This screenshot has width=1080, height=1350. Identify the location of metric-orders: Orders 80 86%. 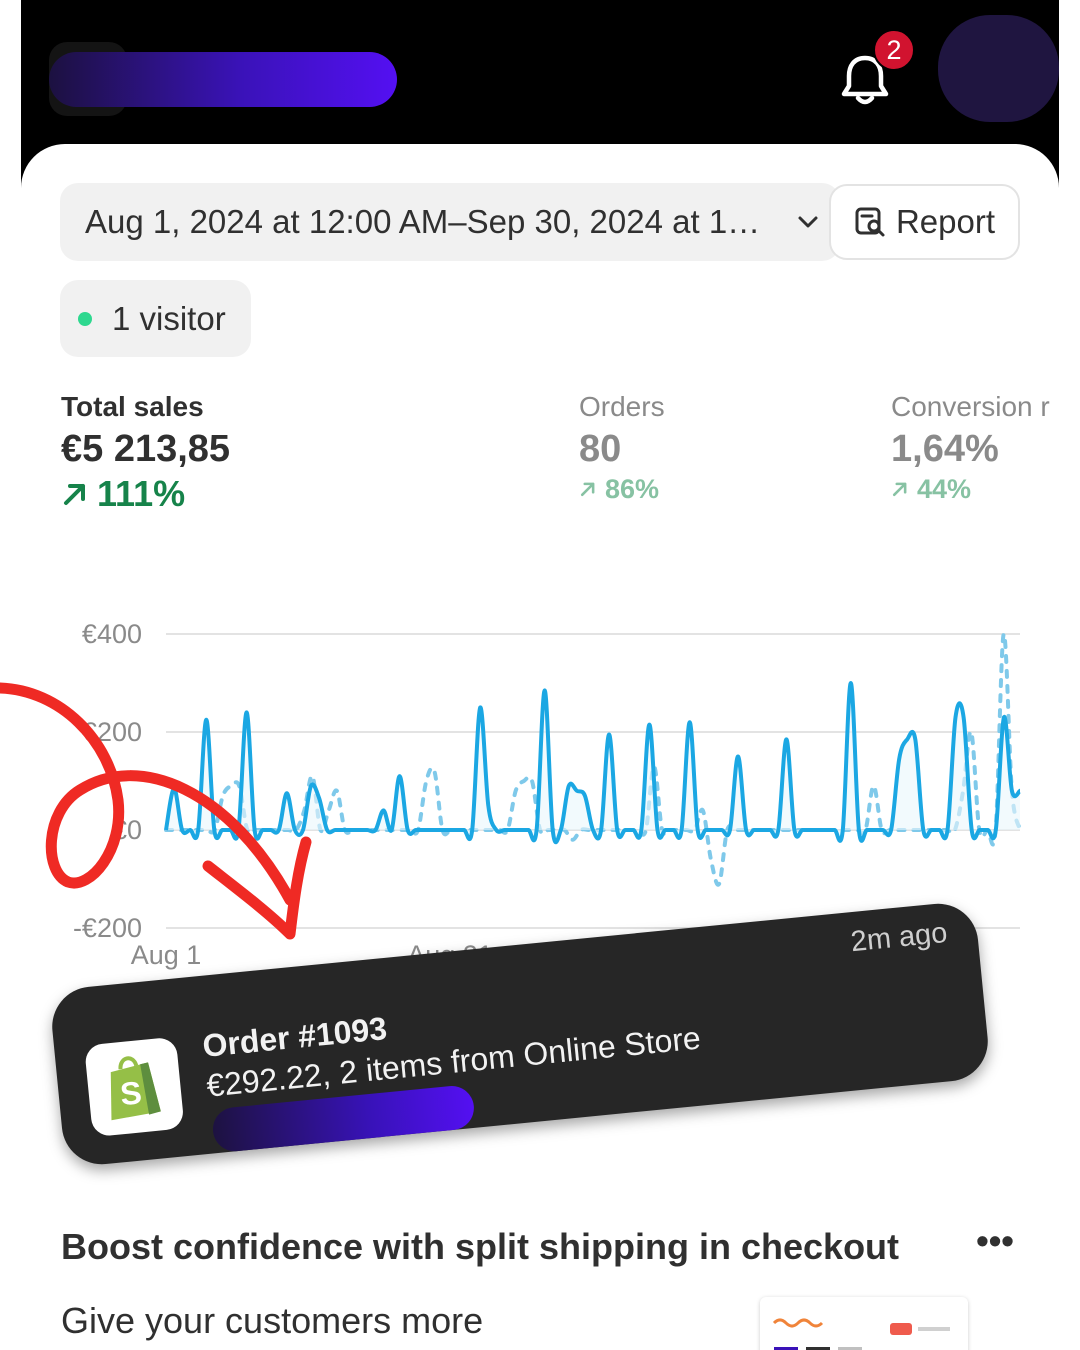
(622, 447).